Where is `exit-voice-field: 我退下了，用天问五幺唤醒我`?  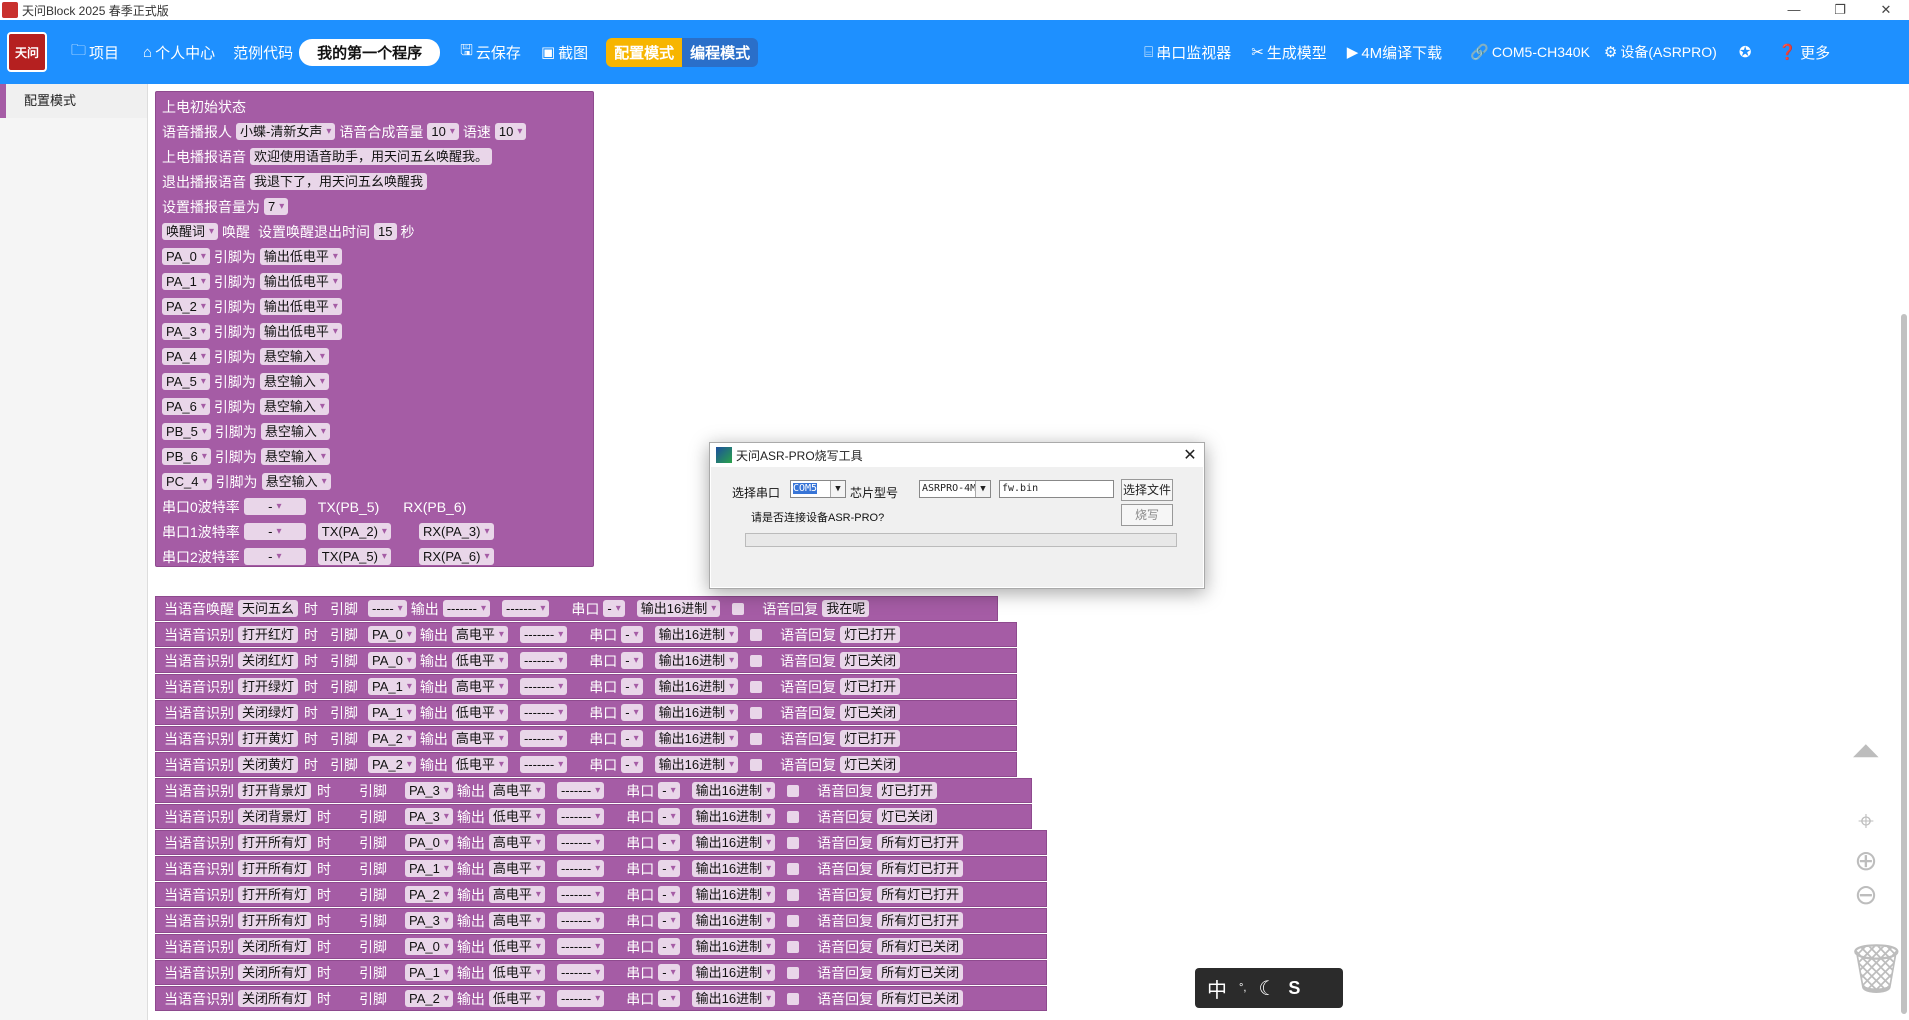 exit-voice-field: 我退下了，用天问五幺唤醒我 is located at coordinates (339, 181).